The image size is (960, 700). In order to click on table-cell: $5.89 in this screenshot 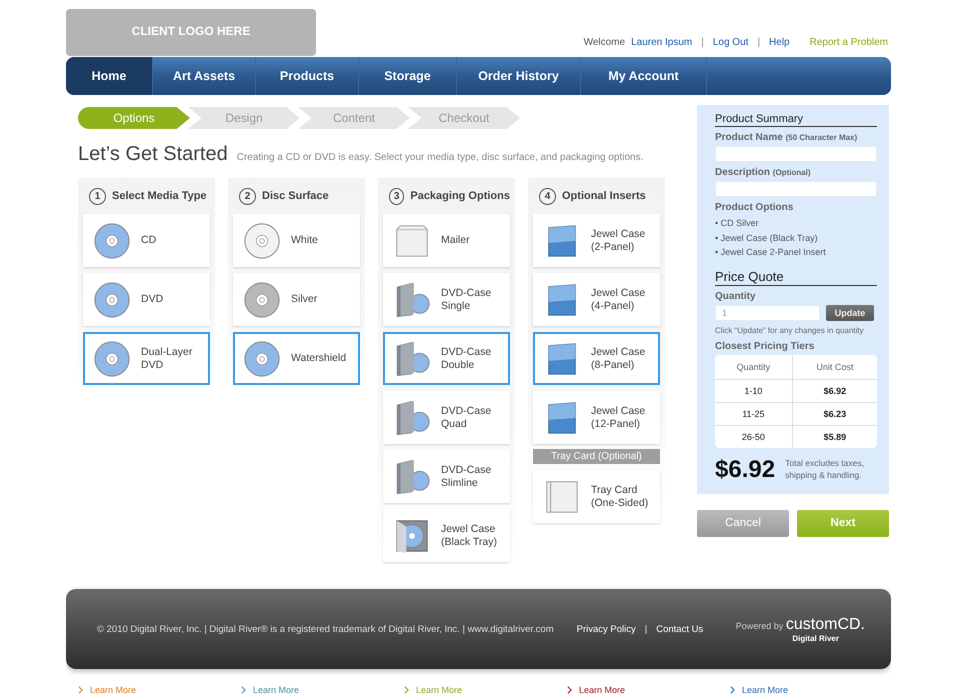, I will do `click(834, 436)`.